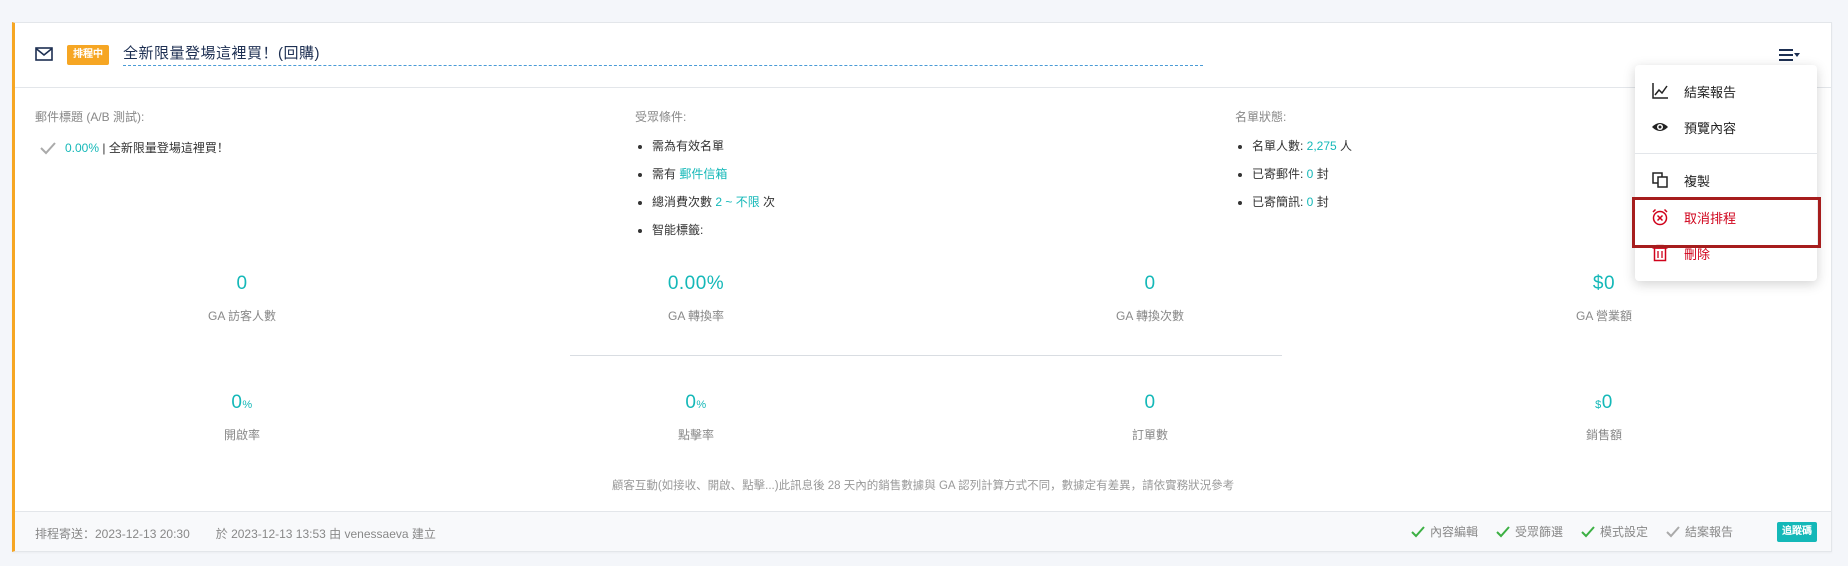 This screenshot has width=1848, height=566. I want to click on subject-section: 郵件標題 (A/B 測試): 0.00% | 全新限量登場這裡買！, so click(132, 132).